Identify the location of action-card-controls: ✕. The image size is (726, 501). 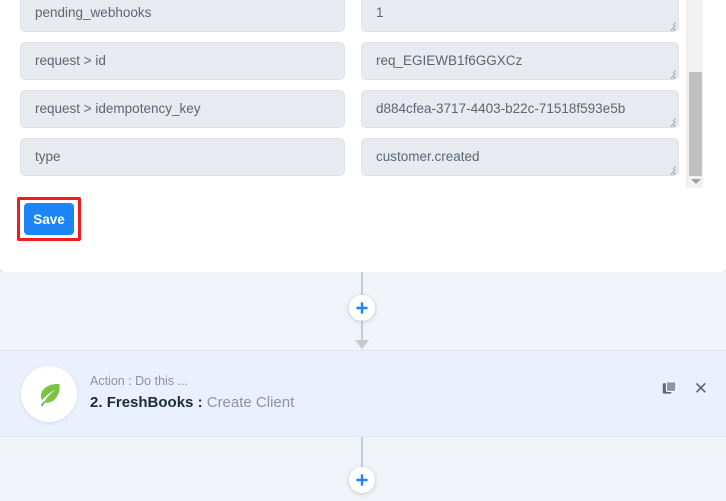
(685, 388).